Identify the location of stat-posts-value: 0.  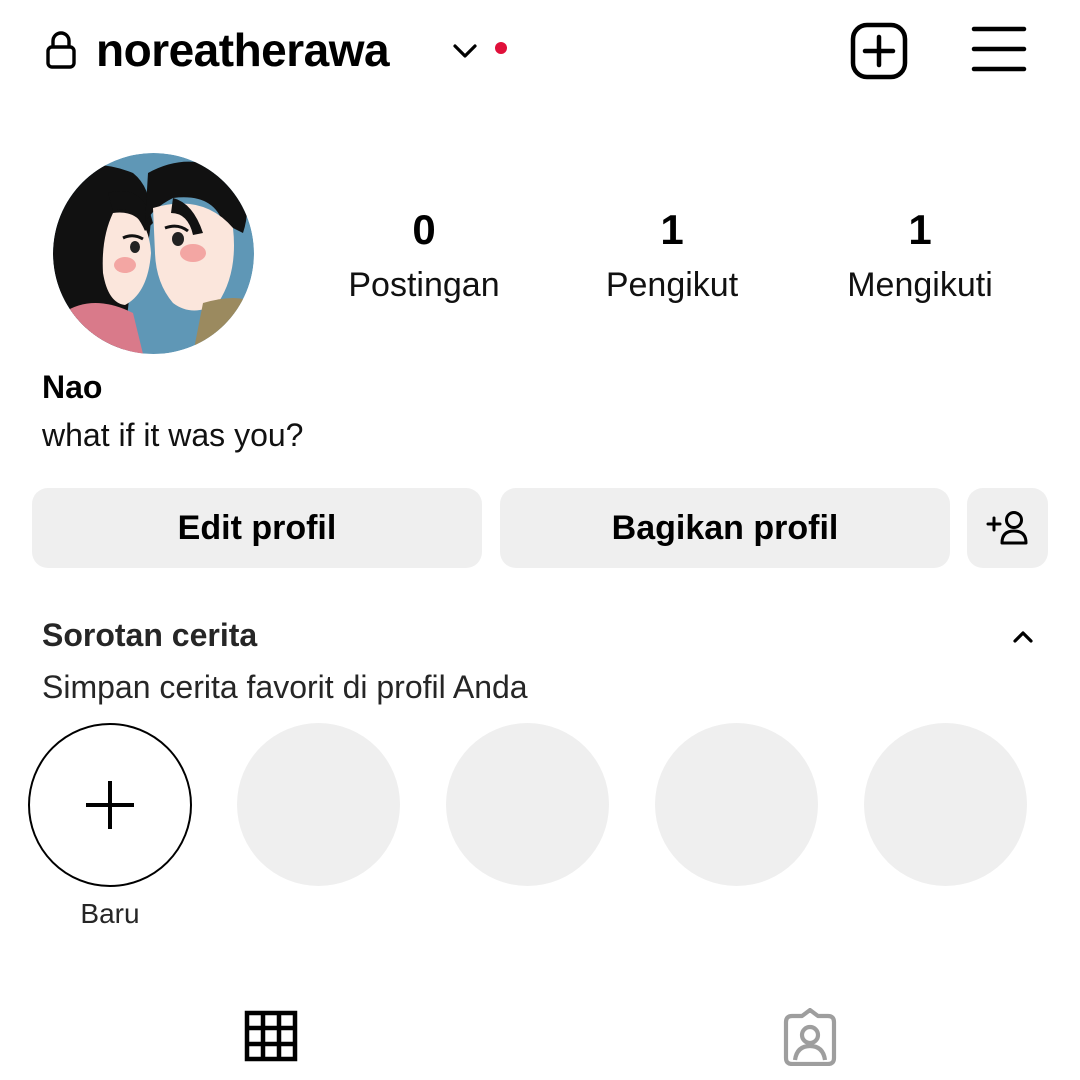
(424, 229).